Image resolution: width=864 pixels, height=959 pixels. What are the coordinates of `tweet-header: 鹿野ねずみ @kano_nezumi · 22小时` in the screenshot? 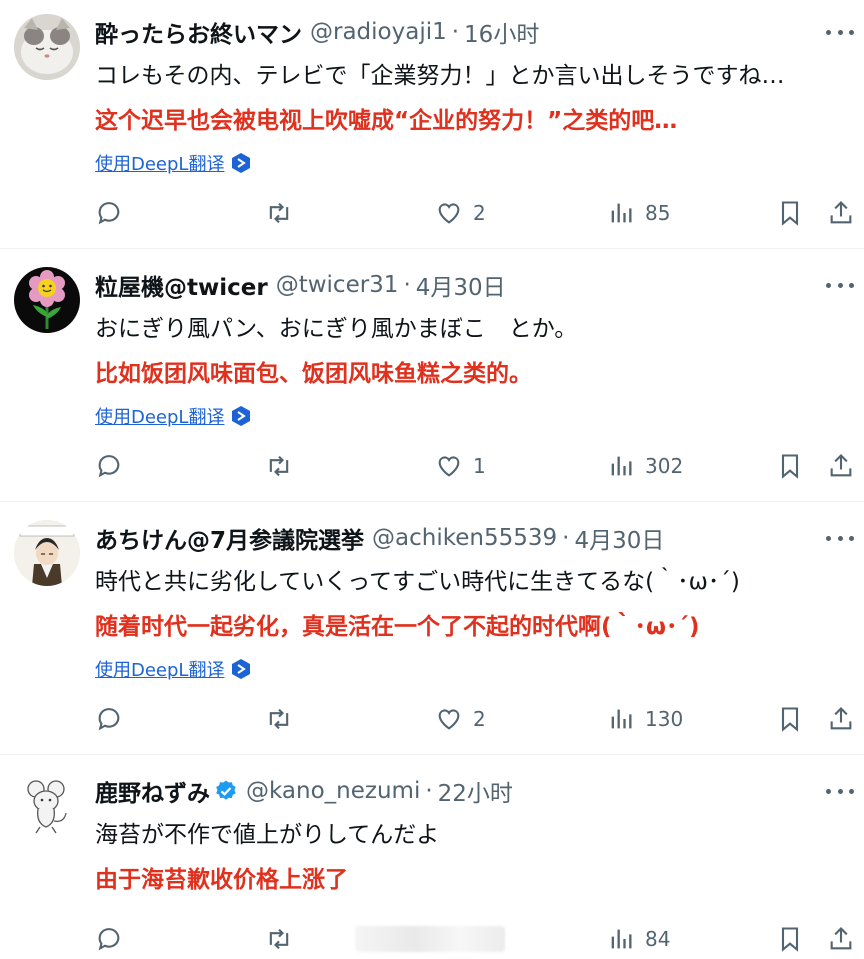 It's located at (304, 791).